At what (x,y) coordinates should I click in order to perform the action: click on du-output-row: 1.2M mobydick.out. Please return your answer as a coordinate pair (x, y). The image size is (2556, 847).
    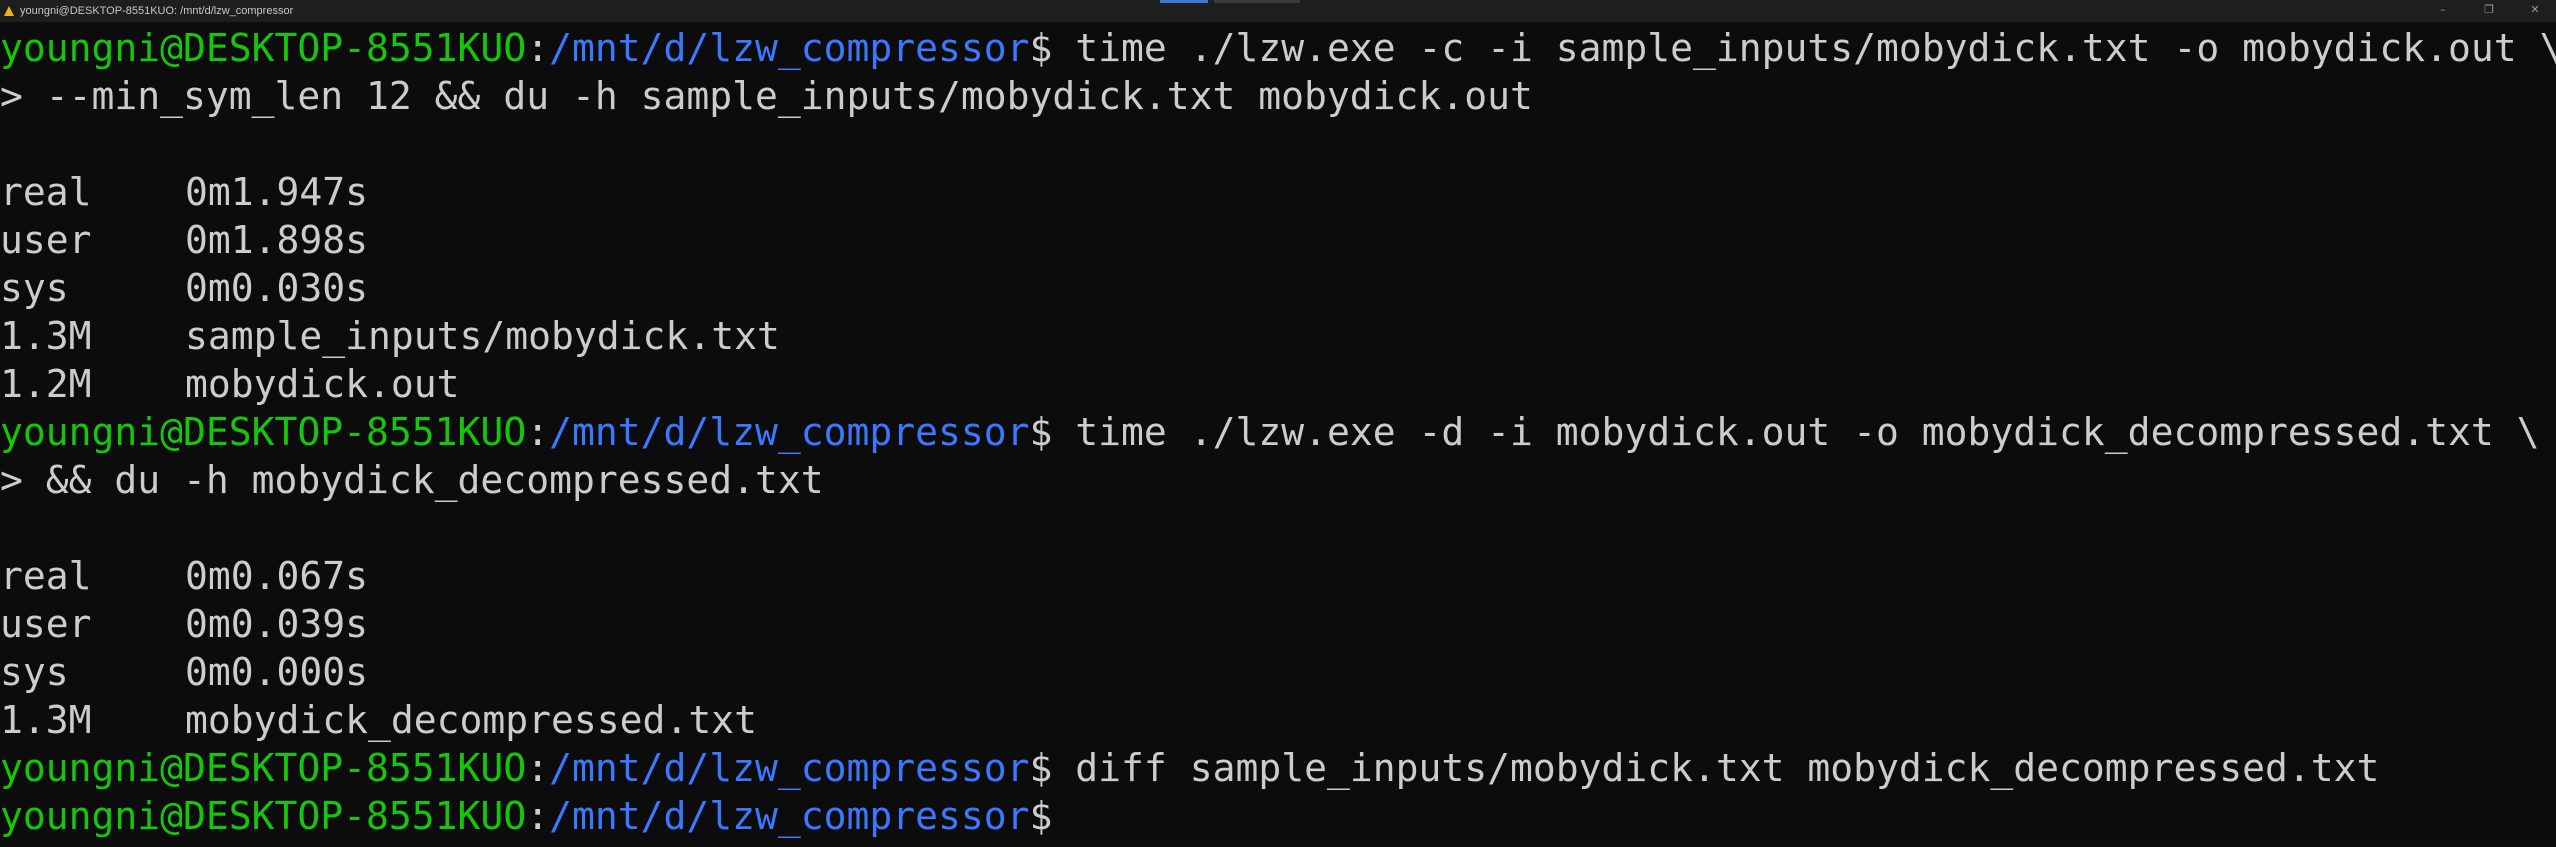
    Looking at the image, I should click on (230, 384).